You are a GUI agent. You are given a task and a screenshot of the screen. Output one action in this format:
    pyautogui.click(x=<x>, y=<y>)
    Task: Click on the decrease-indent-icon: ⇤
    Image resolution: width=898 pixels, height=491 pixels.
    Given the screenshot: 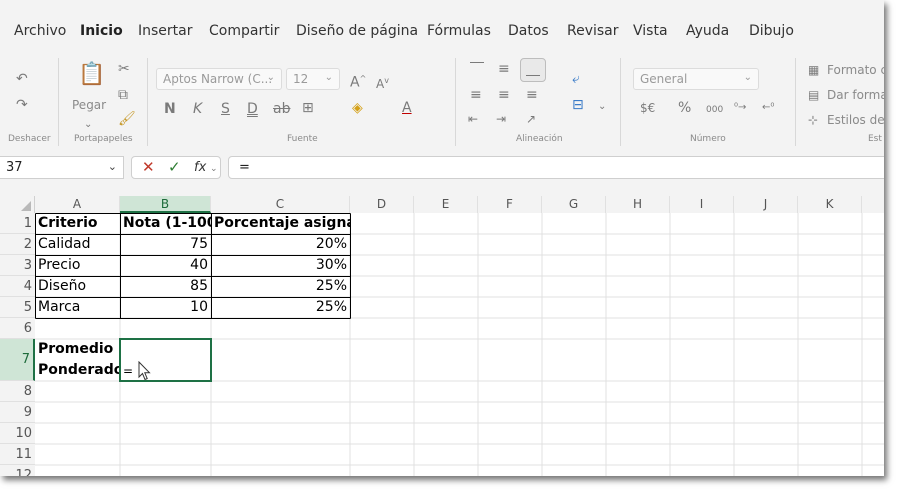 What is the action you would take?
    pyautogui.click(x=473, y=119)
    